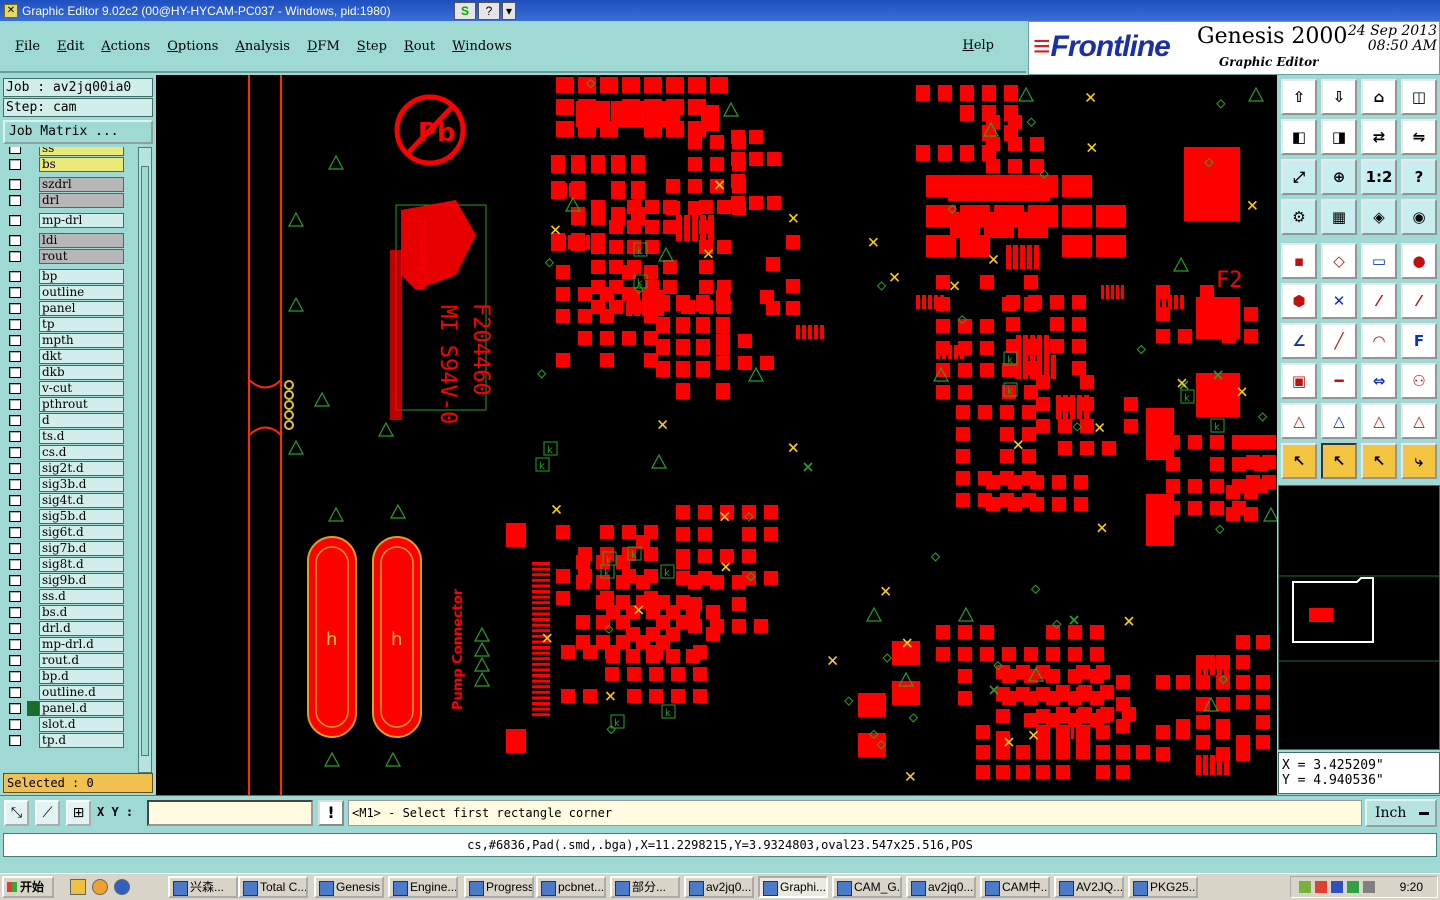  What do you see at coordinates (81, 500) in the screenshot?
I see `layer-name: sig4t.d` at bounding box center [81, 500].